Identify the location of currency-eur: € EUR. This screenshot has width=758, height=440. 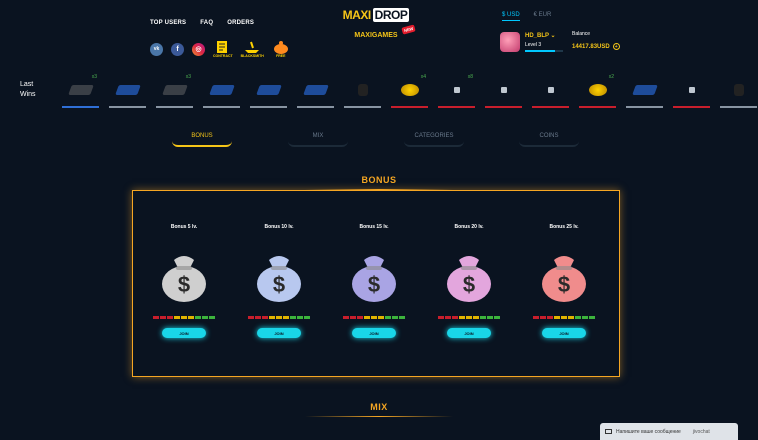
(543, 16).